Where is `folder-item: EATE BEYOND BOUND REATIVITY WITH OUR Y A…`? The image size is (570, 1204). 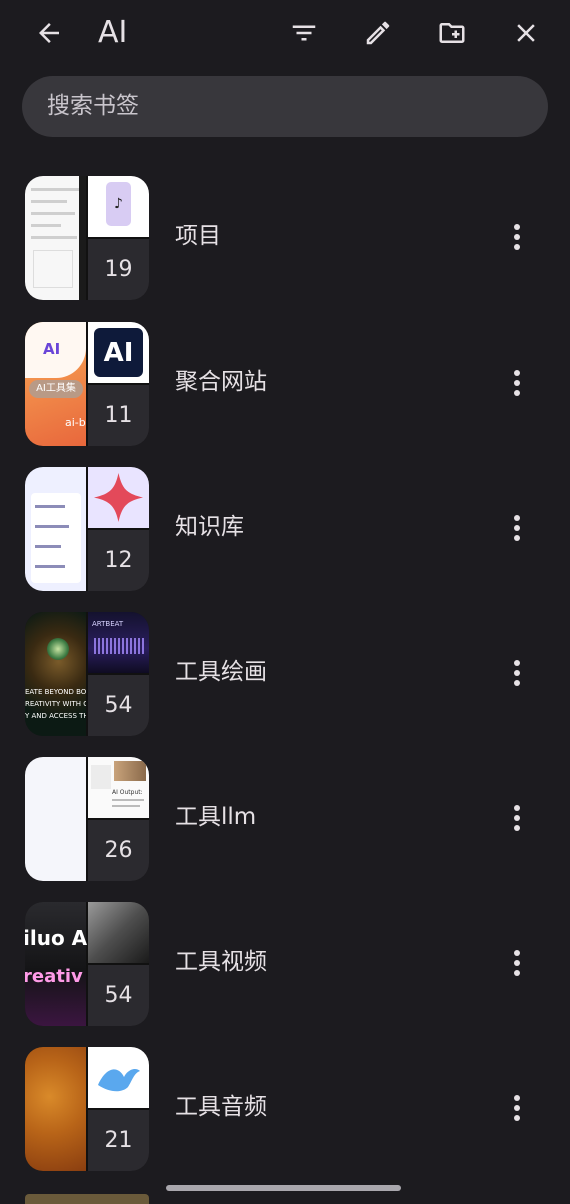
folder-item: EATE BEYOND BOUND REATIVITY WITH OUR Y A… is located at coordinates (285, 674).